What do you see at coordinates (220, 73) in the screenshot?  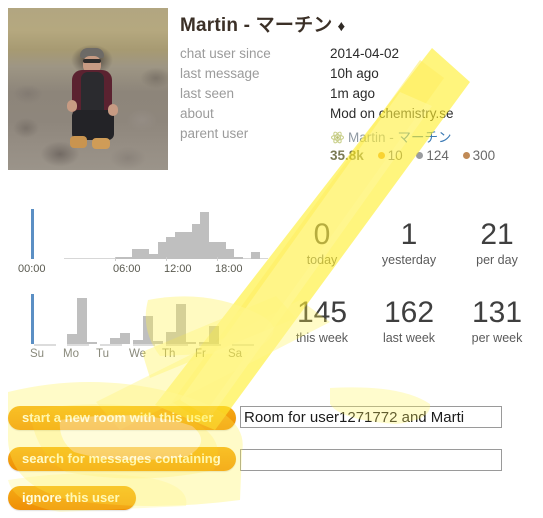 I see `field-key: last message` at bounding box center [220, 73].